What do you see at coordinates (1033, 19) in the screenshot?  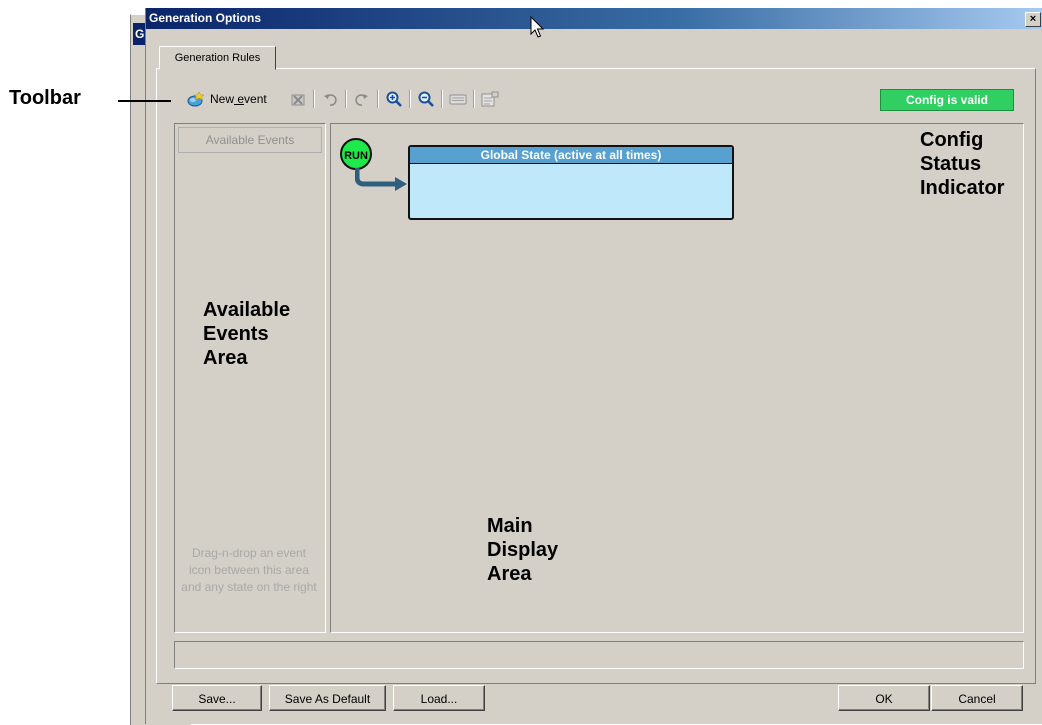 I see `close-button: ×` at bounding box center [1033, 19].